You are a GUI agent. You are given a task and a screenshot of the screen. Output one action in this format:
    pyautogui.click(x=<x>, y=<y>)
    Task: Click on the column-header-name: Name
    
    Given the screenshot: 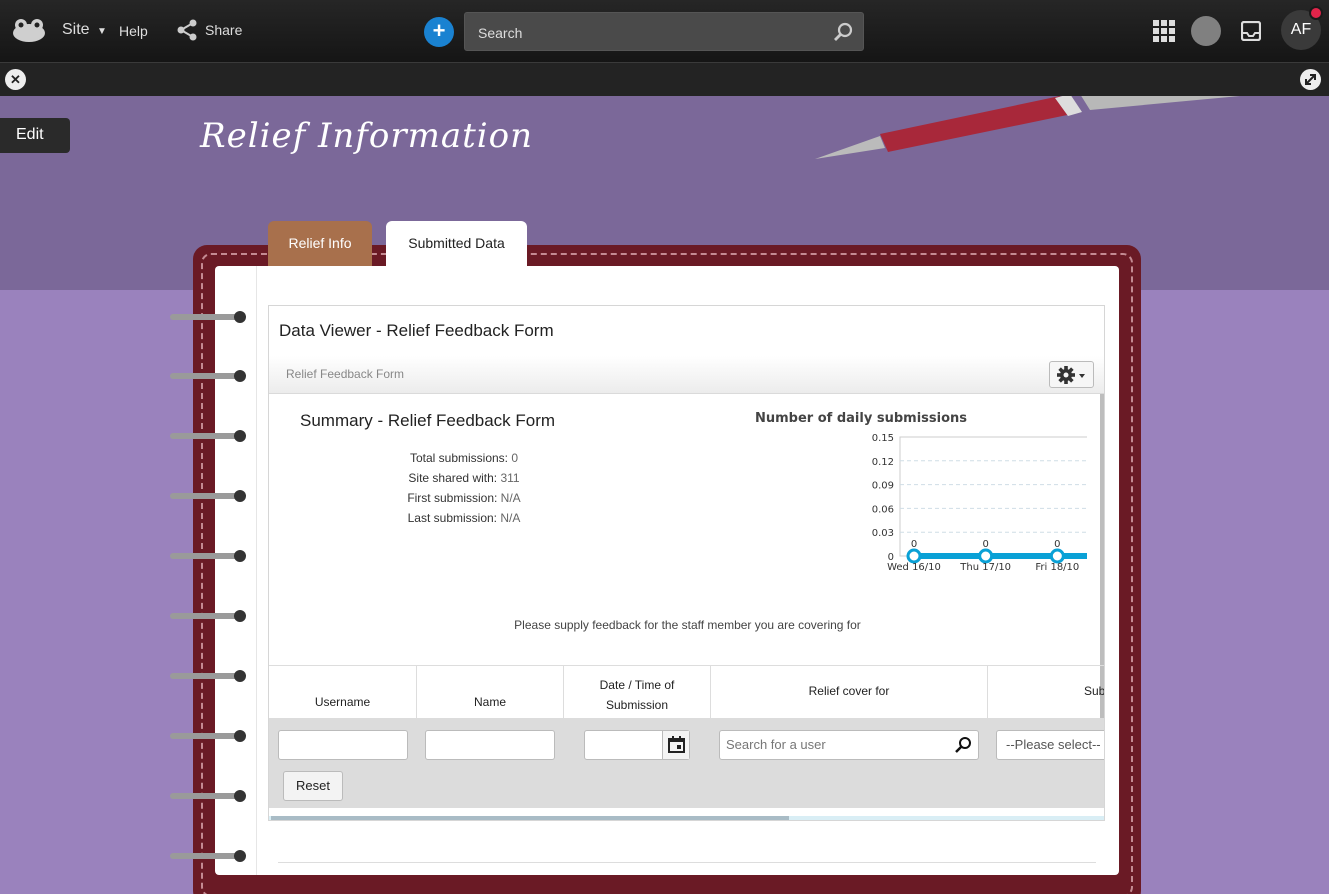 What is the action you would take?
    pyautogui.click(x=490, y=692)
    